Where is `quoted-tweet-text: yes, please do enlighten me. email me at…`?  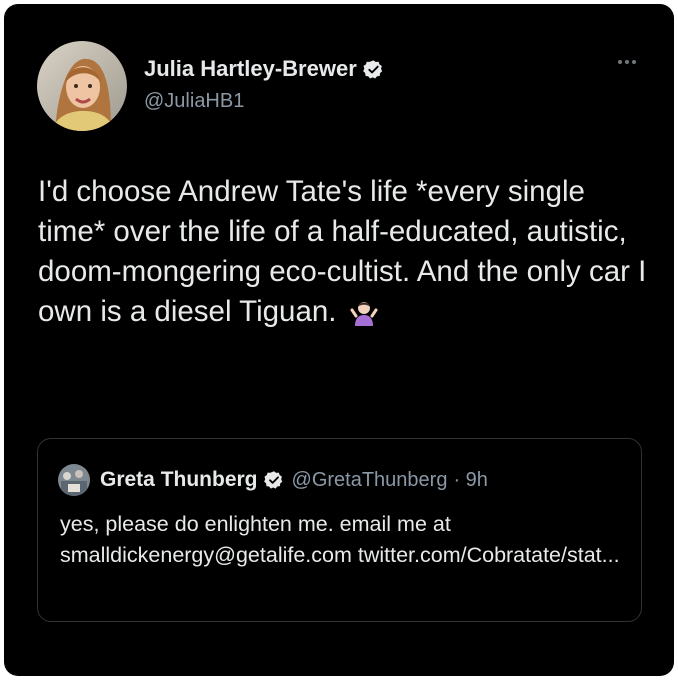 quoted-tweet-text: yes, please do enlighten me. email me at… is located at coordinates (340, 539).